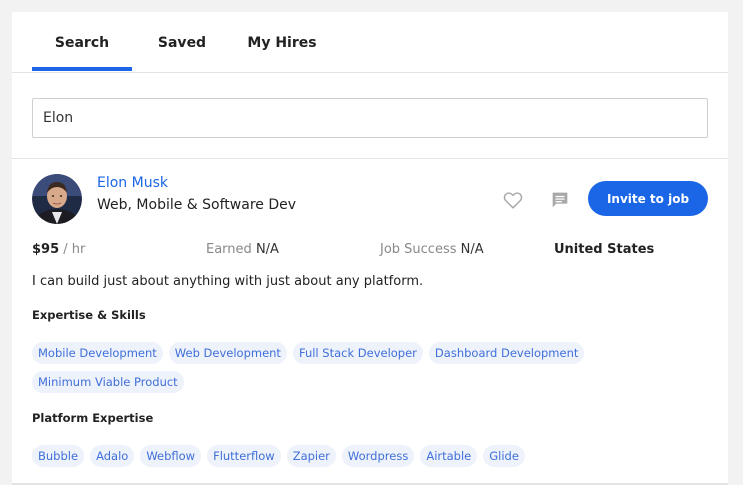 This screenshot has height=485, width=743. I want to click on skill-tag: Full Stack Developer, so click(357, 353).